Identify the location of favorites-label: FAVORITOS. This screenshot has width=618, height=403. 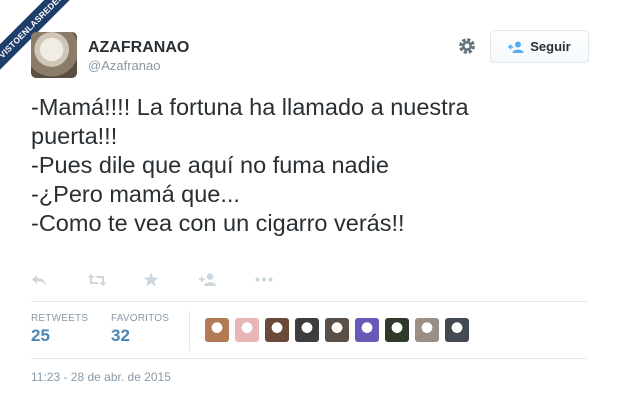
(140, 318).